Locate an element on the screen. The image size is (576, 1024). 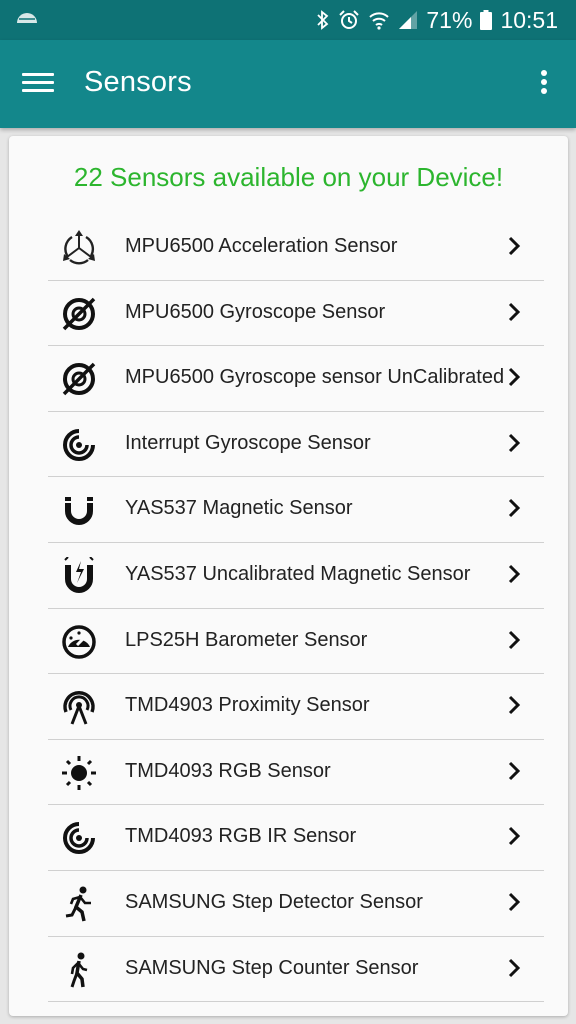
wifi-icon is located at coordinates (379, 21).